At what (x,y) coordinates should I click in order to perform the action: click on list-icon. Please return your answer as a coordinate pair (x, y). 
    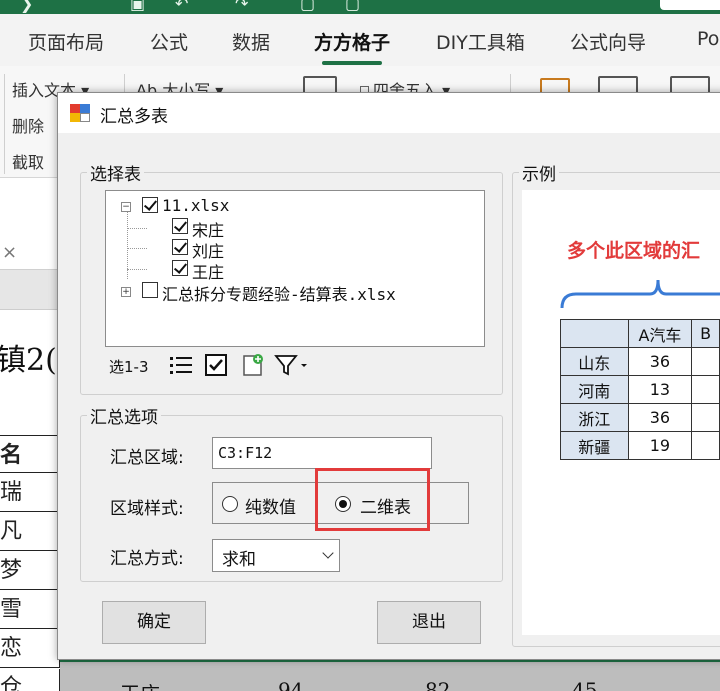
    Looking at the image, I should click on (181, 365).